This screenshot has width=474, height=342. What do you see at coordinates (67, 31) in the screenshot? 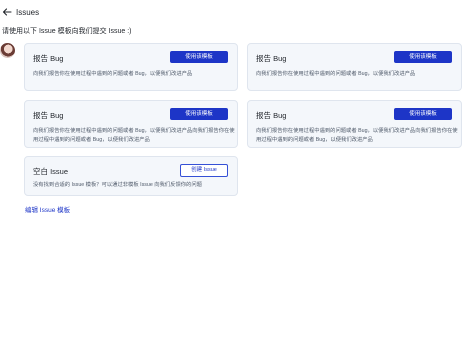
I see `page-subtitle: 请使用以下 Issue 模板向我们提交 Issue :)` at bounding box center [67, 31].